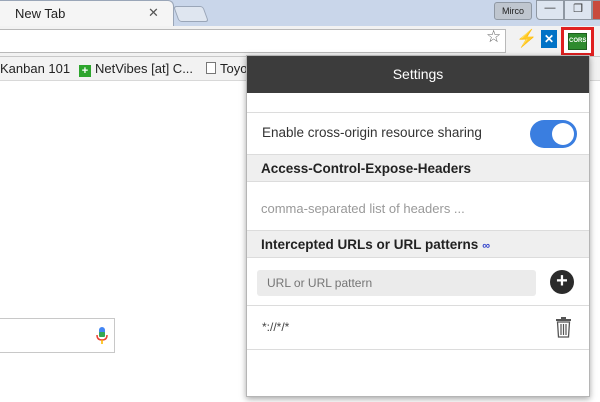 The width and height of the screenshot is (600, 402). What do you see at coordinates (300, 13) in the screenshot?
I see `tab-strip: New Tab ✕ Mirco — ❐` at bounding box center [300, 13].